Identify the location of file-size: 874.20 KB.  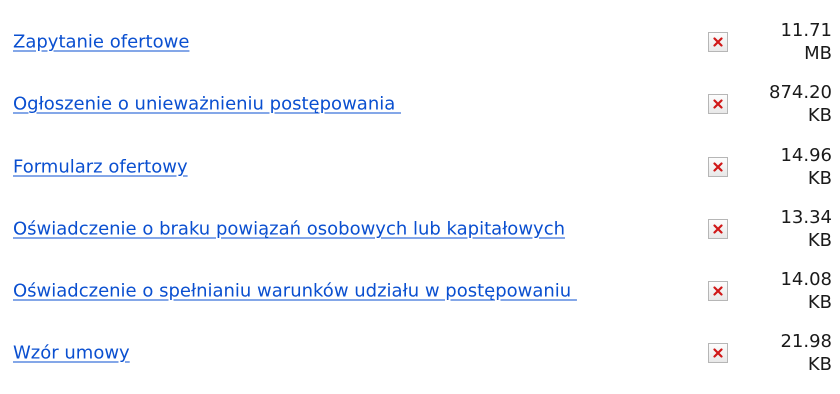
(800, 104).